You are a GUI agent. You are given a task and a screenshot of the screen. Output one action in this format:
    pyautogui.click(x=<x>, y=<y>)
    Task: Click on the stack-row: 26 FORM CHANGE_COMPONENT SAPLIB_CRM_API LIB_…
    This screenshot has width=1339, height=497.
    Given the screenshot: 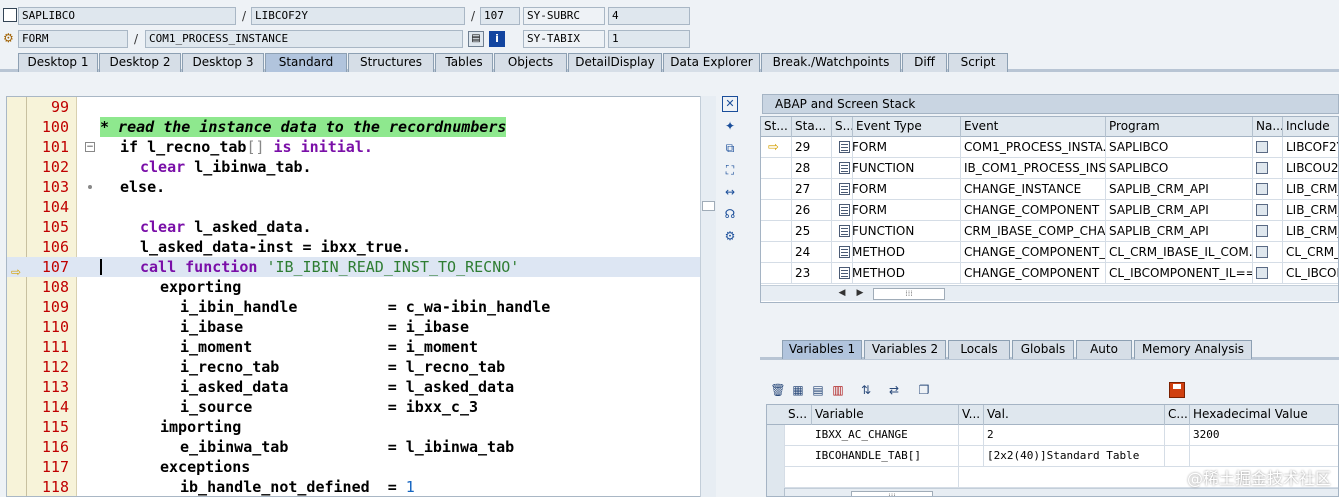 What is the action you would take?
    pyautogui.click(x=1049, y=210)
    